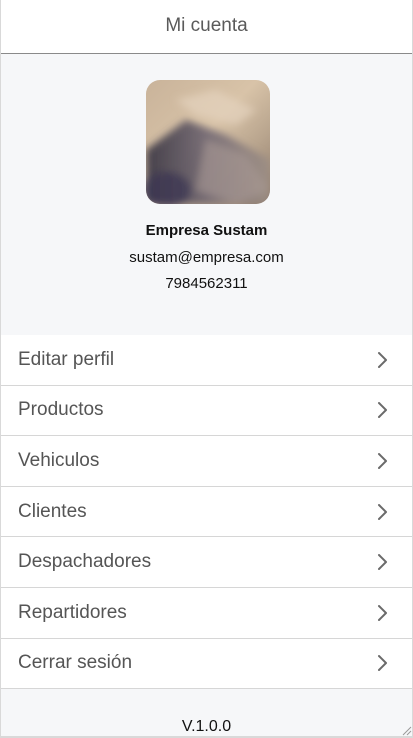  What do you see at coordinates (206, 283) in the screenshot?
I see `profile-phone: 7984562311` at bounding box center [206, 283].